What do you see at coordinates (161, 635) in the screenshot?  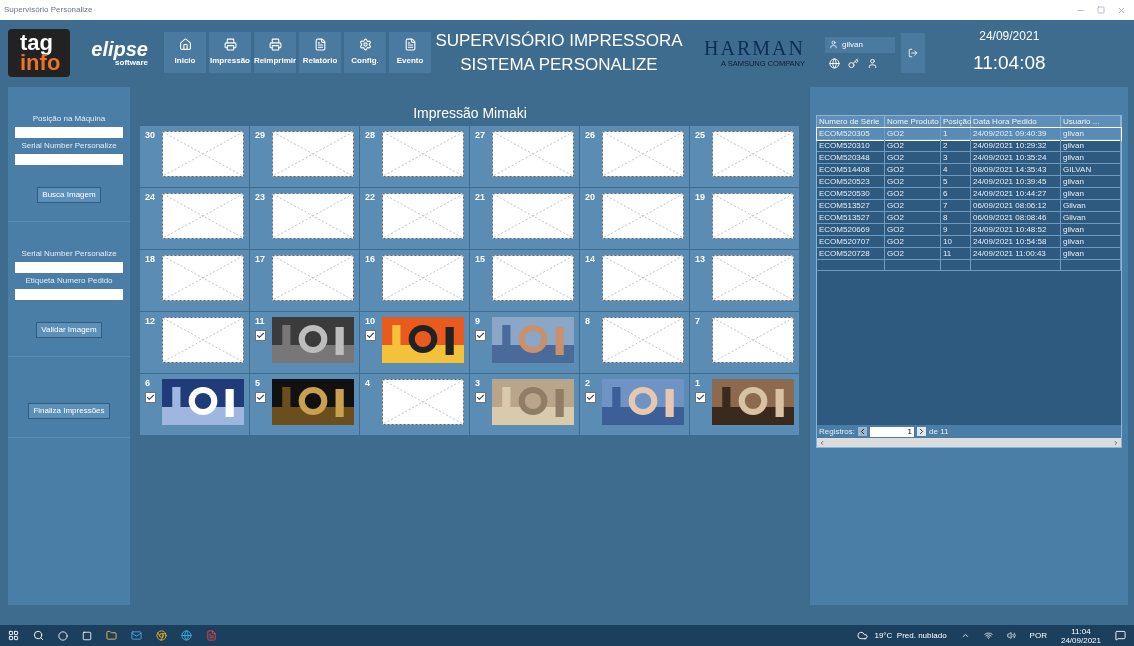 I see `browser-icon` at bounding box center [161, 635].